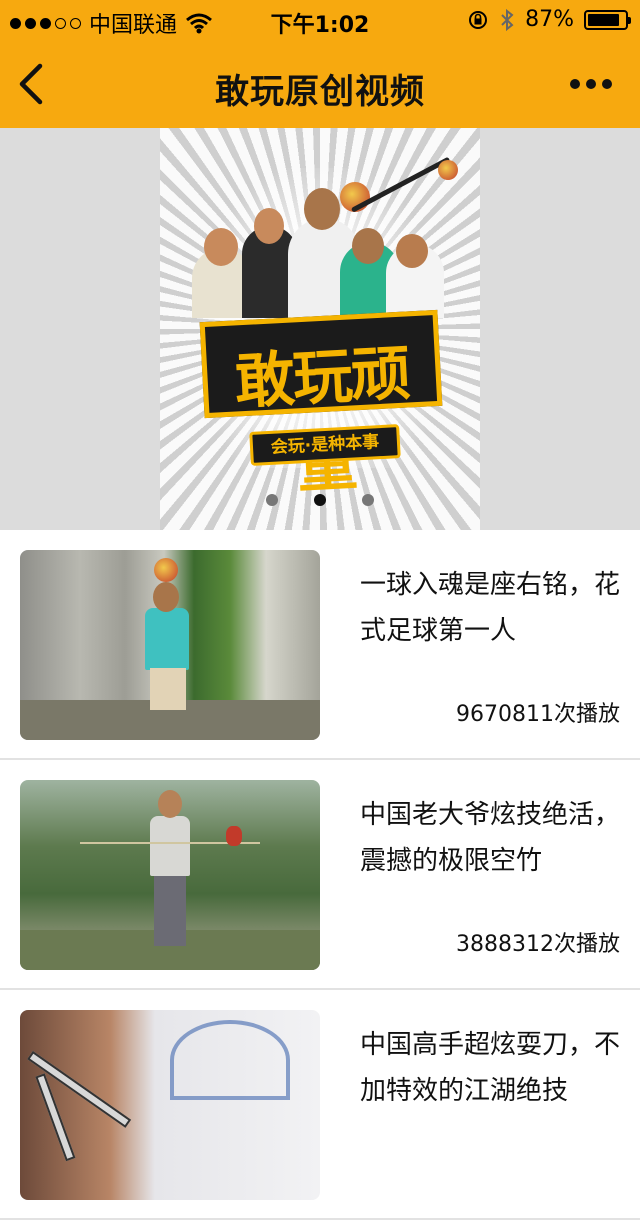 This screenshot has width=640, height=1220. Describe the element at coordinates (166, 570) in the screenshot. I see `thumb-ball` at that location.